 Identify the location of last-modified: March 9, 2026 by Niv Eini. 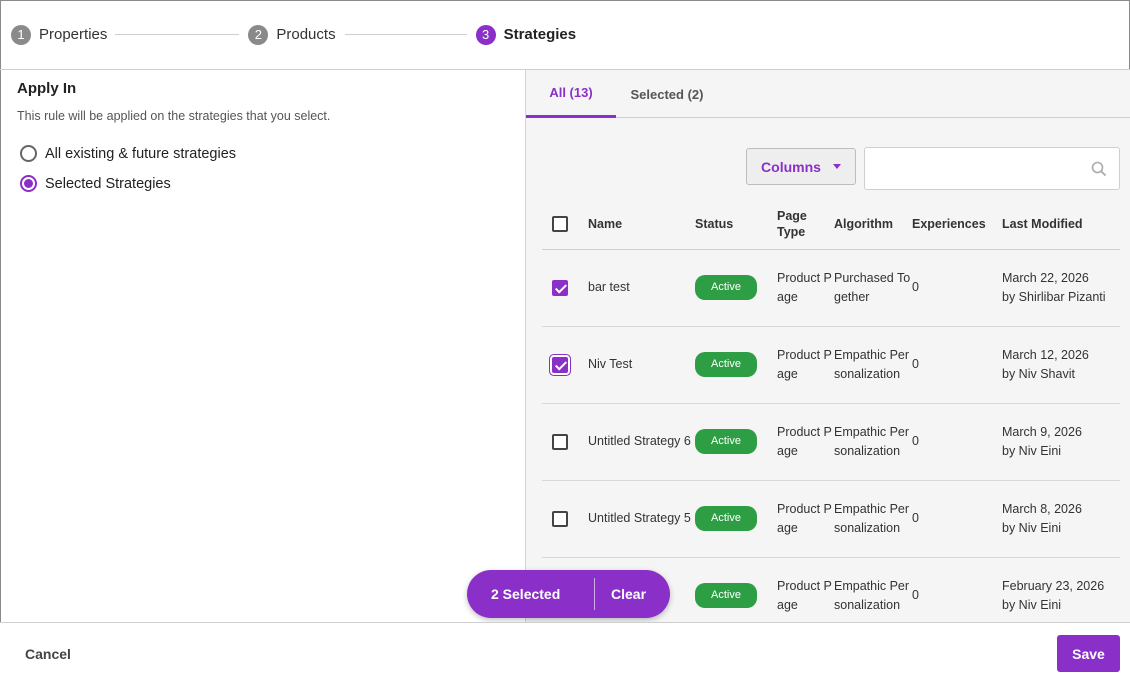
(1061, 441).